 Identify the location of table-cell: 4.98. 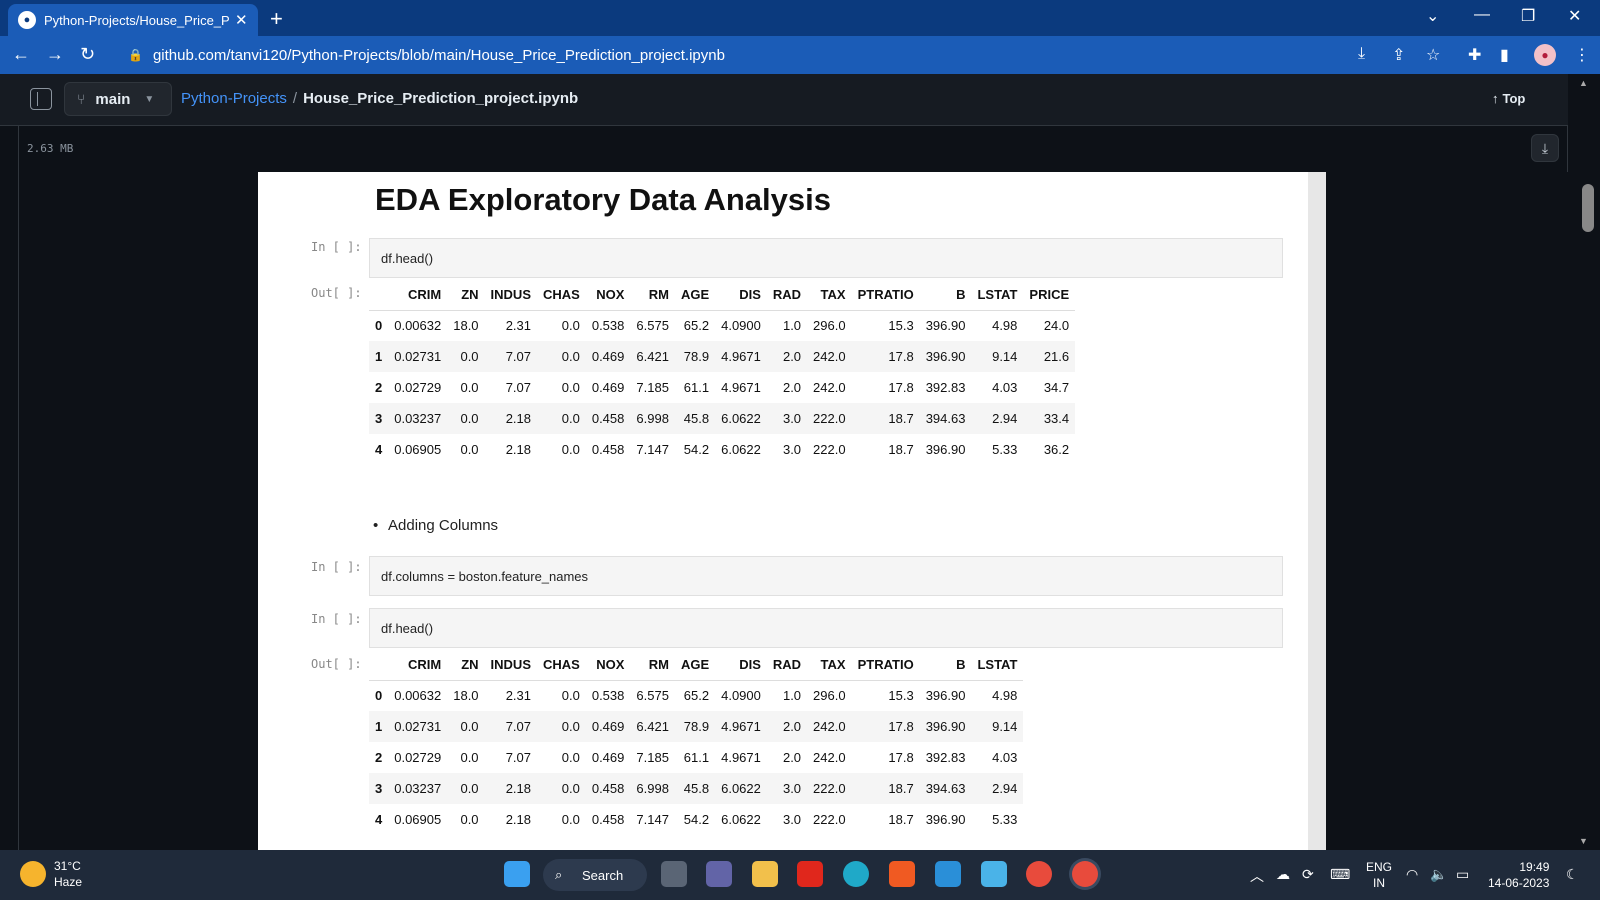
(1005, 326).